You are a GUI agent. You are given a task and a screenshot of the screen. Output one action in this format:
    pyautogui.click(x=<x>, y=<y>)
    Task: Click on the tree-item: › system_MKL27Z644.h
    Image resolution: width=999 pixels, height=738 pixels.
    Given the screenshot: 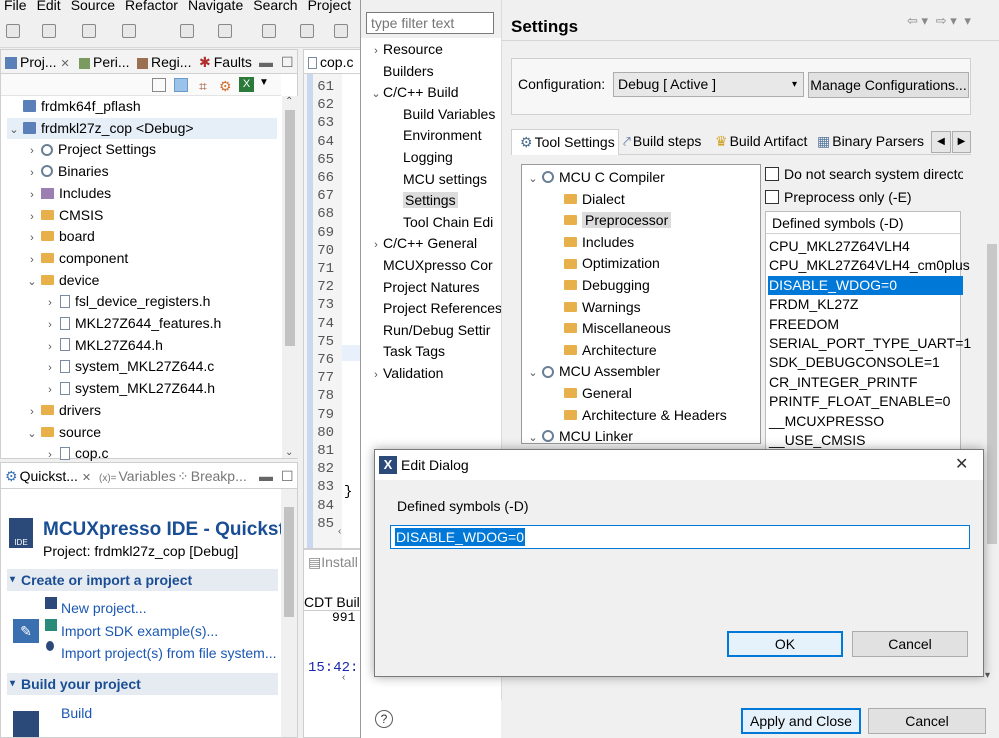 What is the action you would take?
    pyautogui.click(x=129, y=388)
    